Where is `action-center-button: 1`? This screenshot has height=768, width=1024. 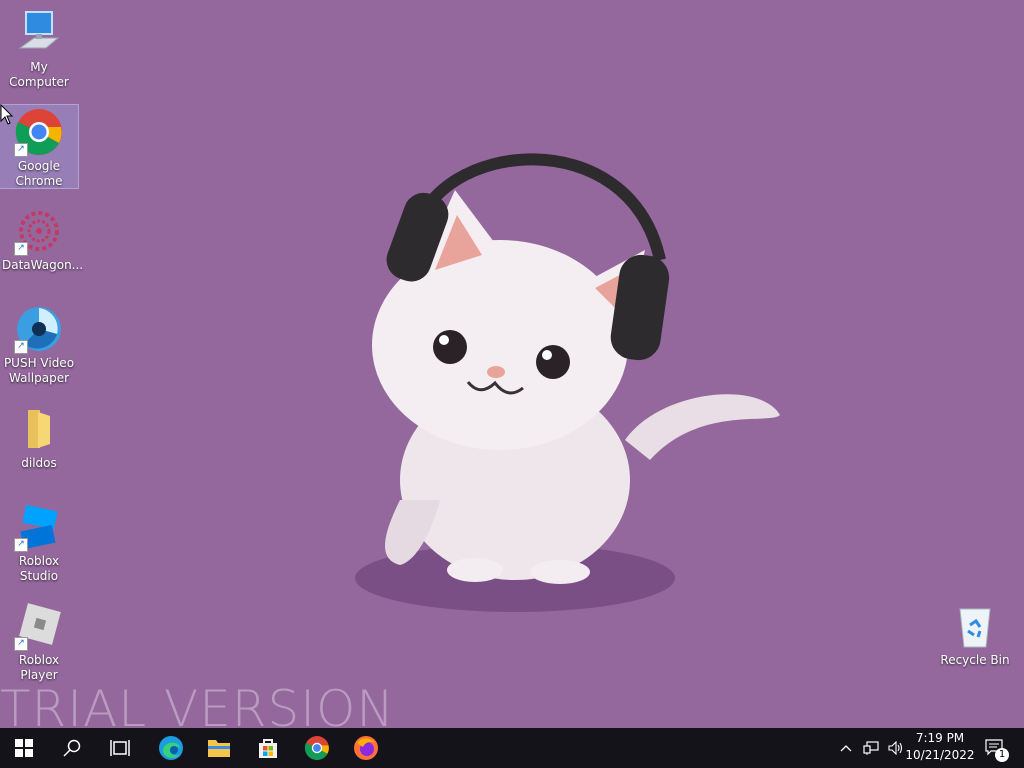
action-center-button: 1 is located at coordinates (995, 748).